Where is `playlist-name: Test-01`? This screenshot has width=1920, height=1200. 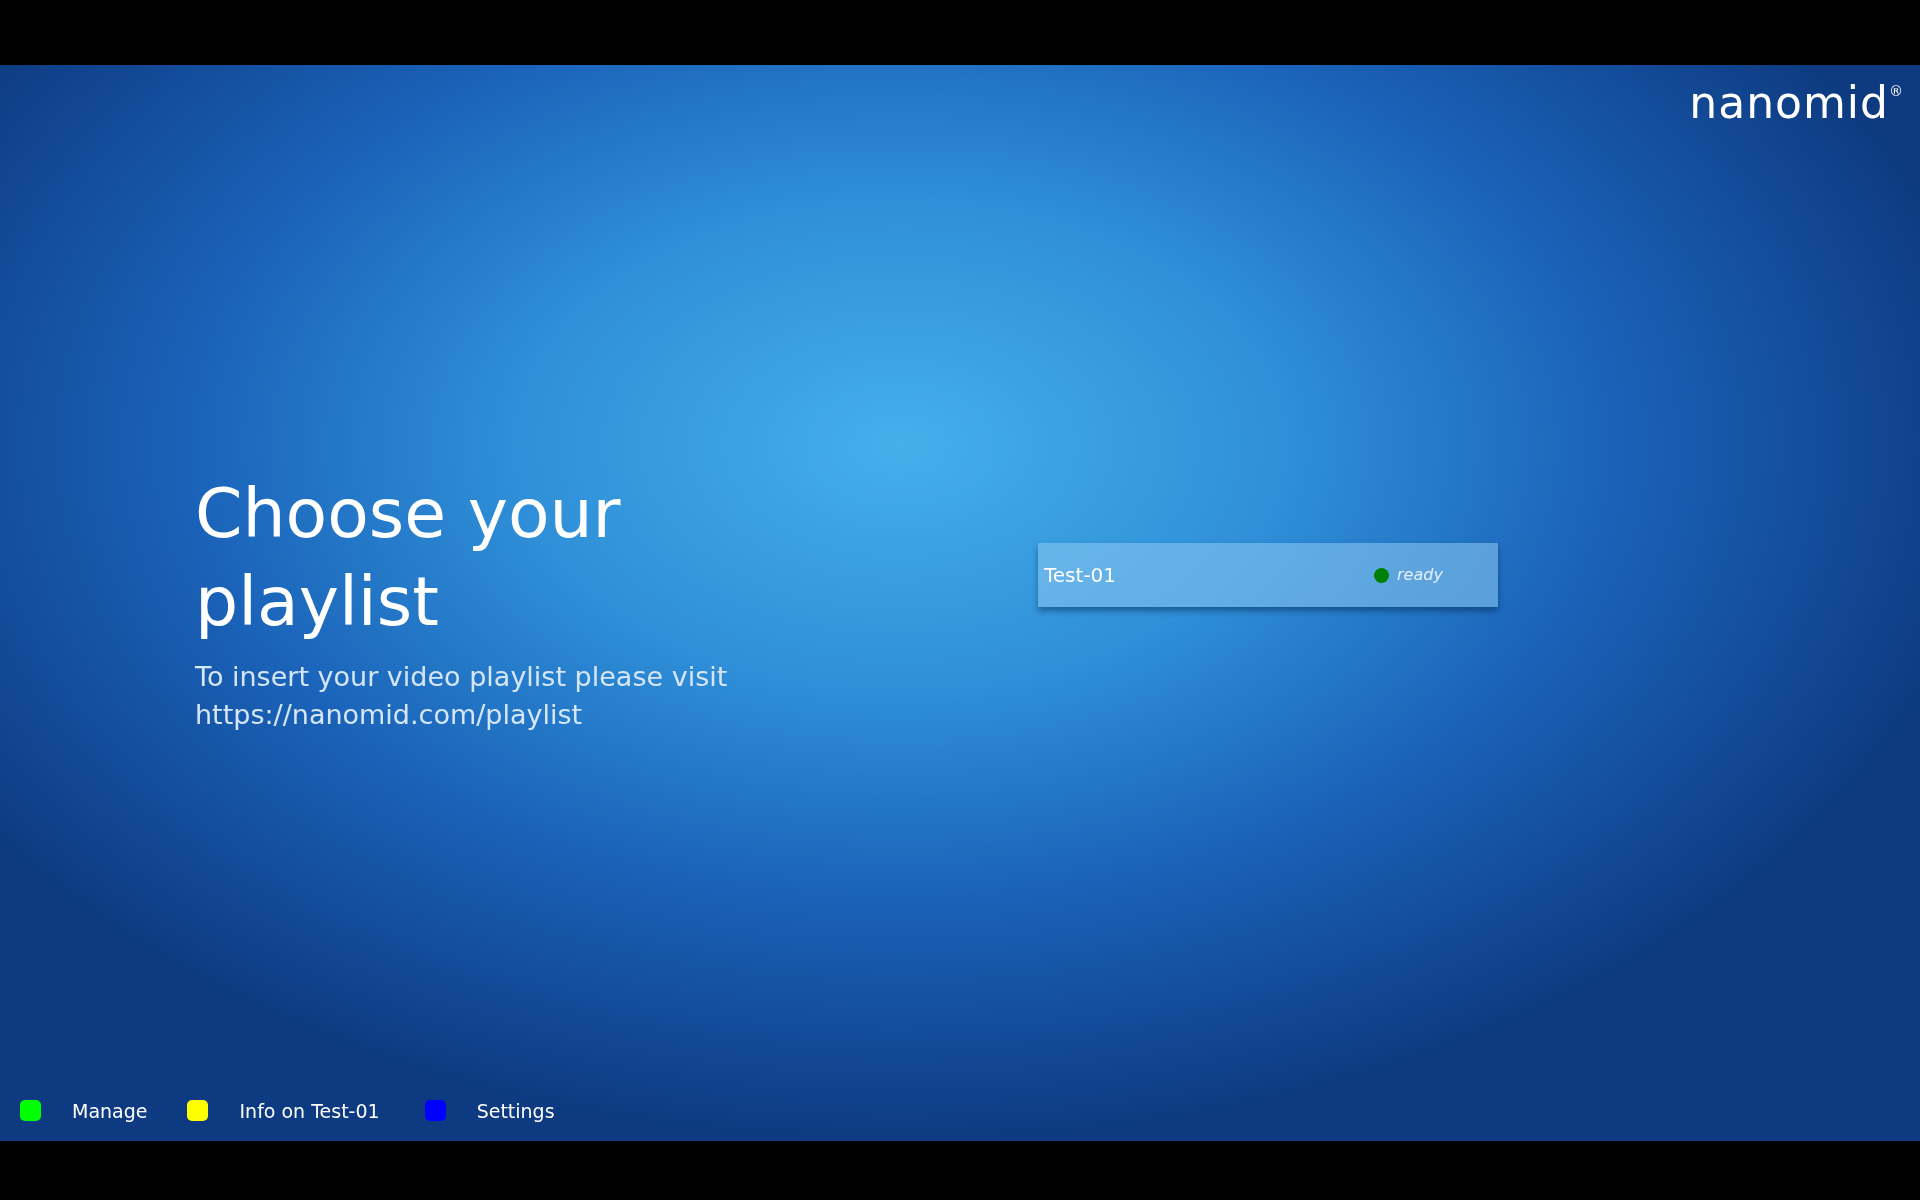
playlist-name: Test-01 is located at coordinates (1081, 575).